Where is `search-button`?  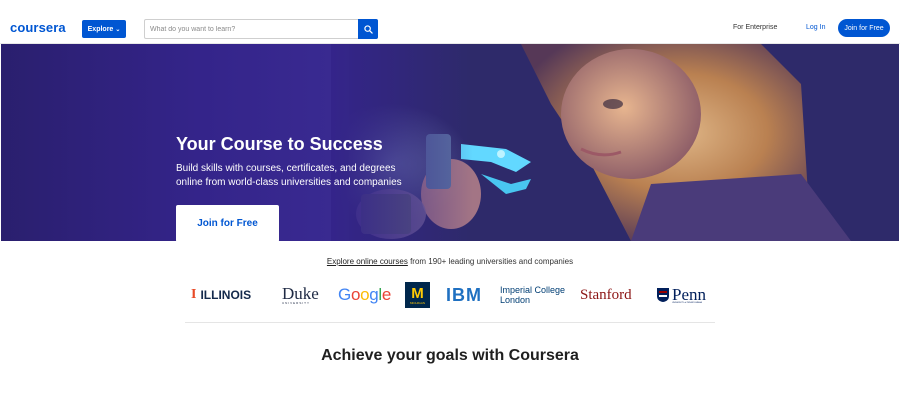 search-button is located at coordinates (368, 29).